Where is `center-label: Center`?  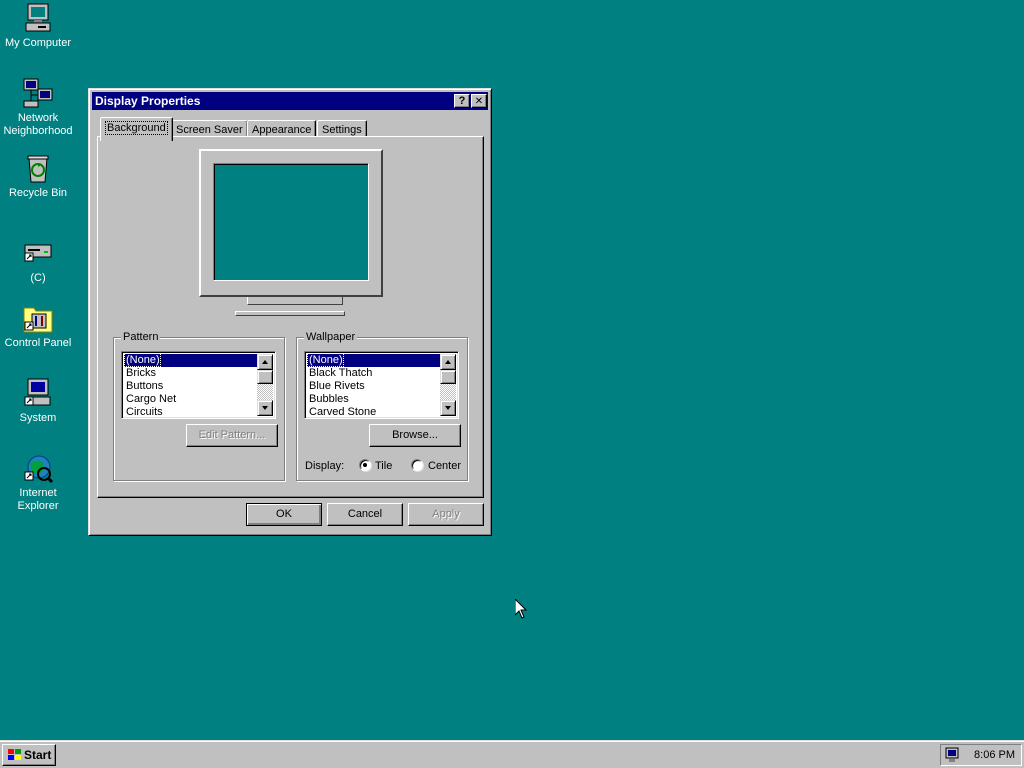
center-label: Center is located at coordinates (444, 466).